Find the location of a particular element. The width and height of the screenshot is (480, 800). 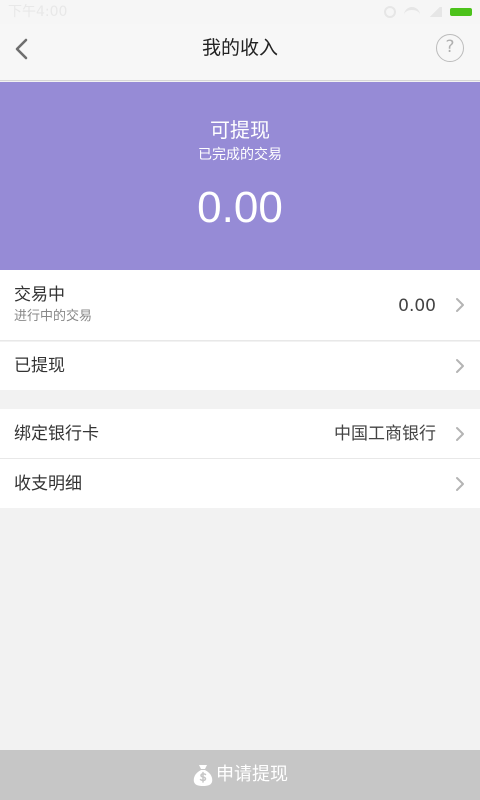

alarm-icon is located at coordinates (390, 12).